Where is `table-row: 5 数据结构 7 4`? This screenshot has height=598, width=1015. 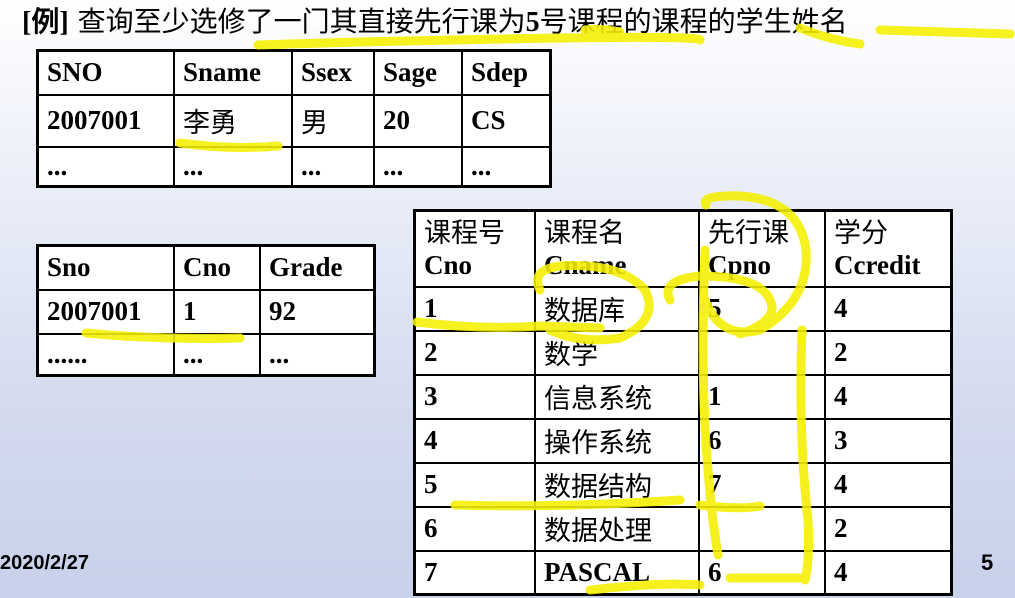 table-row: 5 数据结构 7 4 is located at coordinates (683, 484).